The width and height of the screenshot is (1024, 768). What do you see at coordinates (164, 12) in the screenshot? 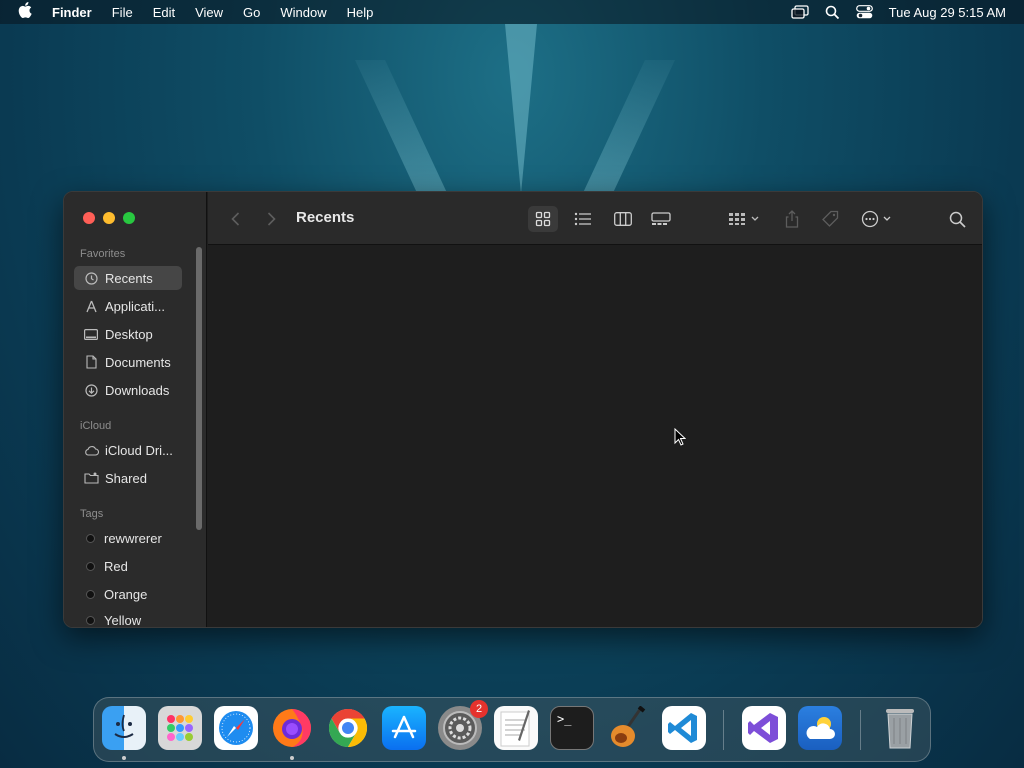
I see `menu-edit: Edit` at bounding box center [164, 12].